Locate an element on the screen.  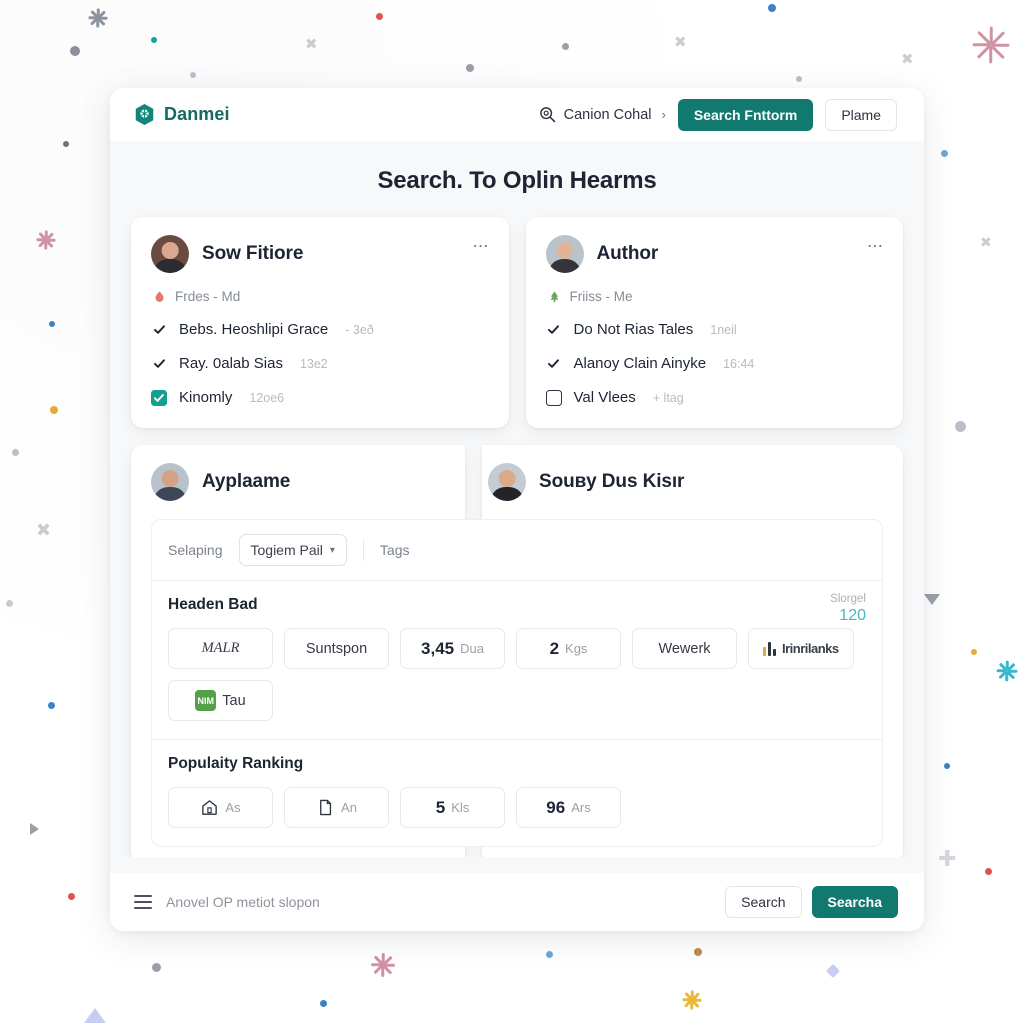
todo-item: Ray. 0alab Sias 13e2 is located at coordinates (320, 363).